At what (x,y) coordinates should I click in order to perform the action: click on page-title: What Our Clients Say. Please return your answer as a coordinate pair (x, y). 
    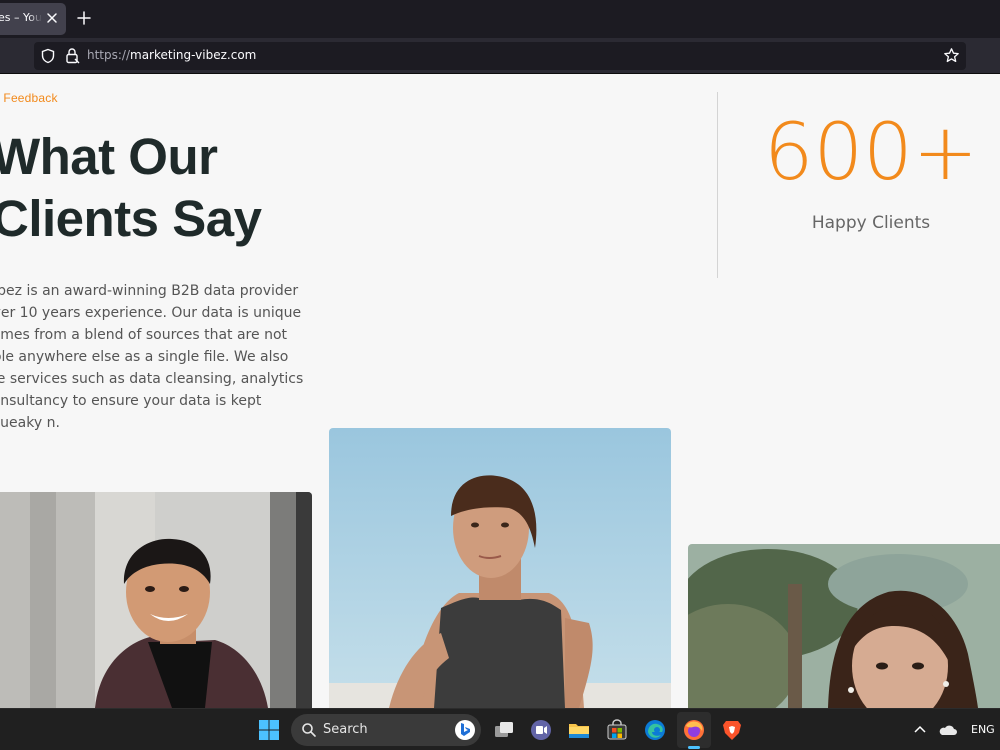
    Looking at the image, I should click on (161, 188).